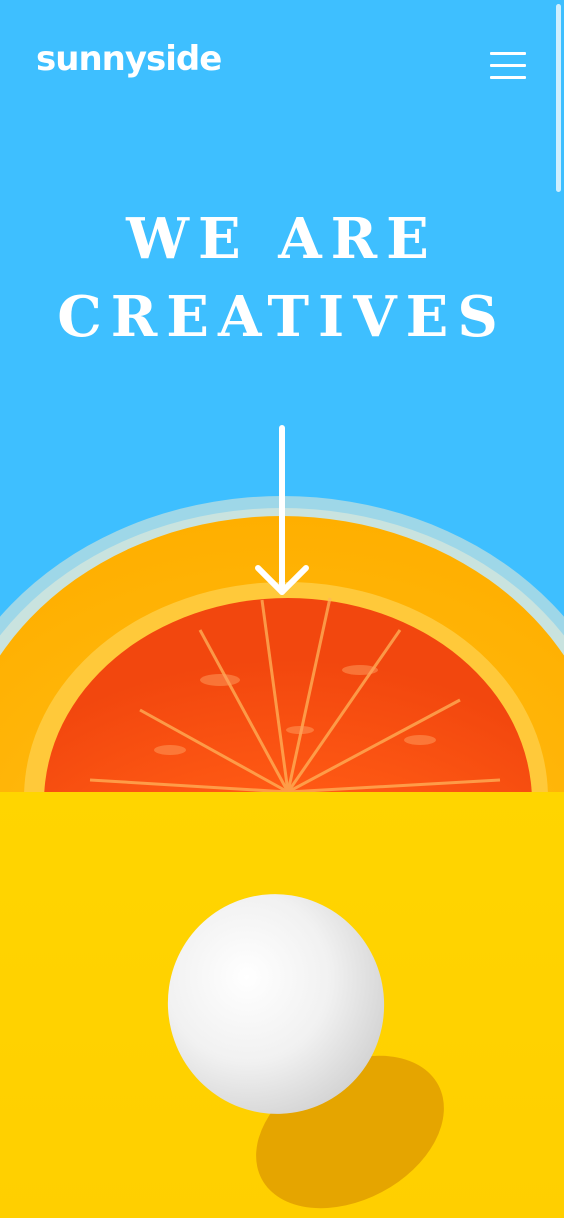 The width and height of the screenshot is (564, 1218). What do you see at coordinates (282, 239) in the screenshot?
I see `hero-title-line-1: WE ARE` at bounding box center [282, 239].